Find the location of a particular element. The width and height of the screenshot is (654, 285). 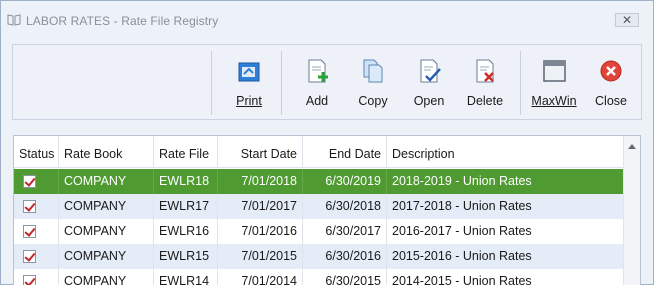

rate-file-cell: EWLR18 is located at coordinates (186, 181).